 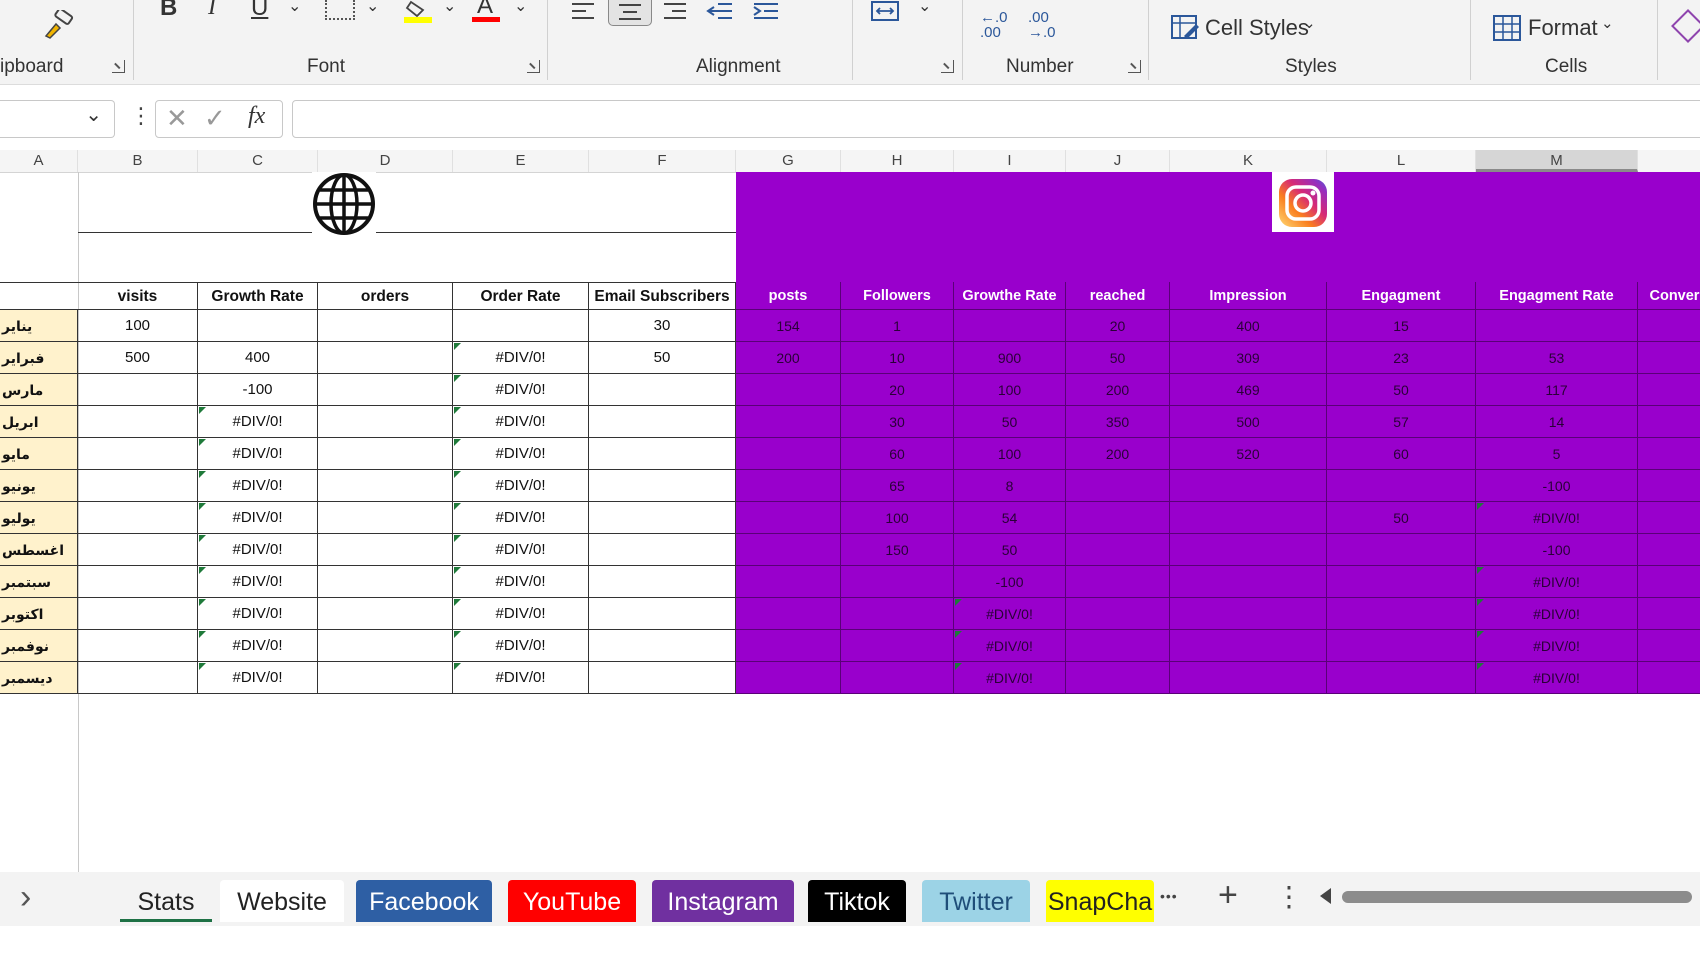 I want to click on cell-styles-button: Cell Styles, so click(x=1257, y=28).